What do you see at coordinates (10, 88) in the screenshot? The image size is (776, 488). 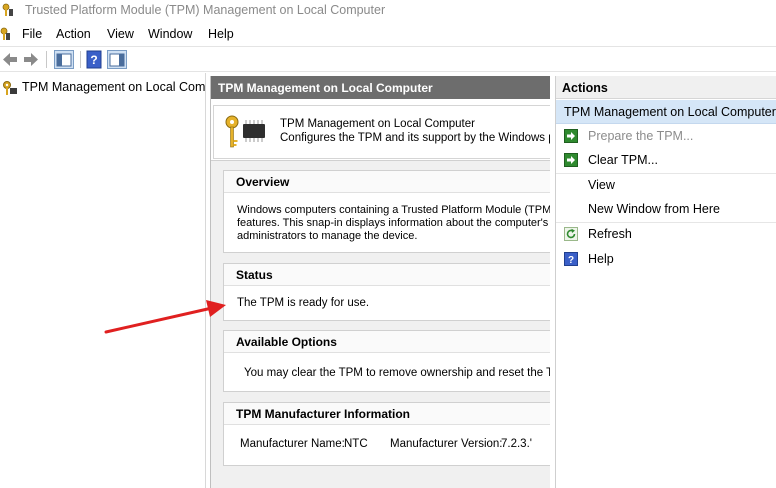 I see `tpm-key-icon` at bounding box center [10, 88].